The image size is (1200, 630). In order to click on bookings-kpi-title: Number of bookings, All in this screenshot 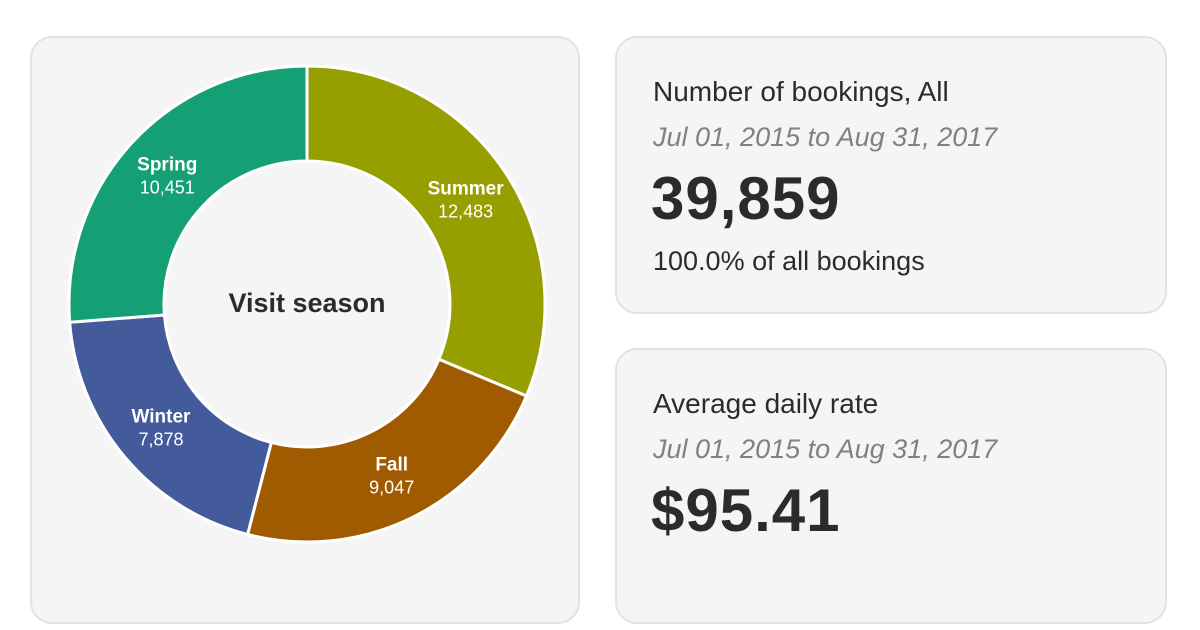, I will do `click(801, 91)`.